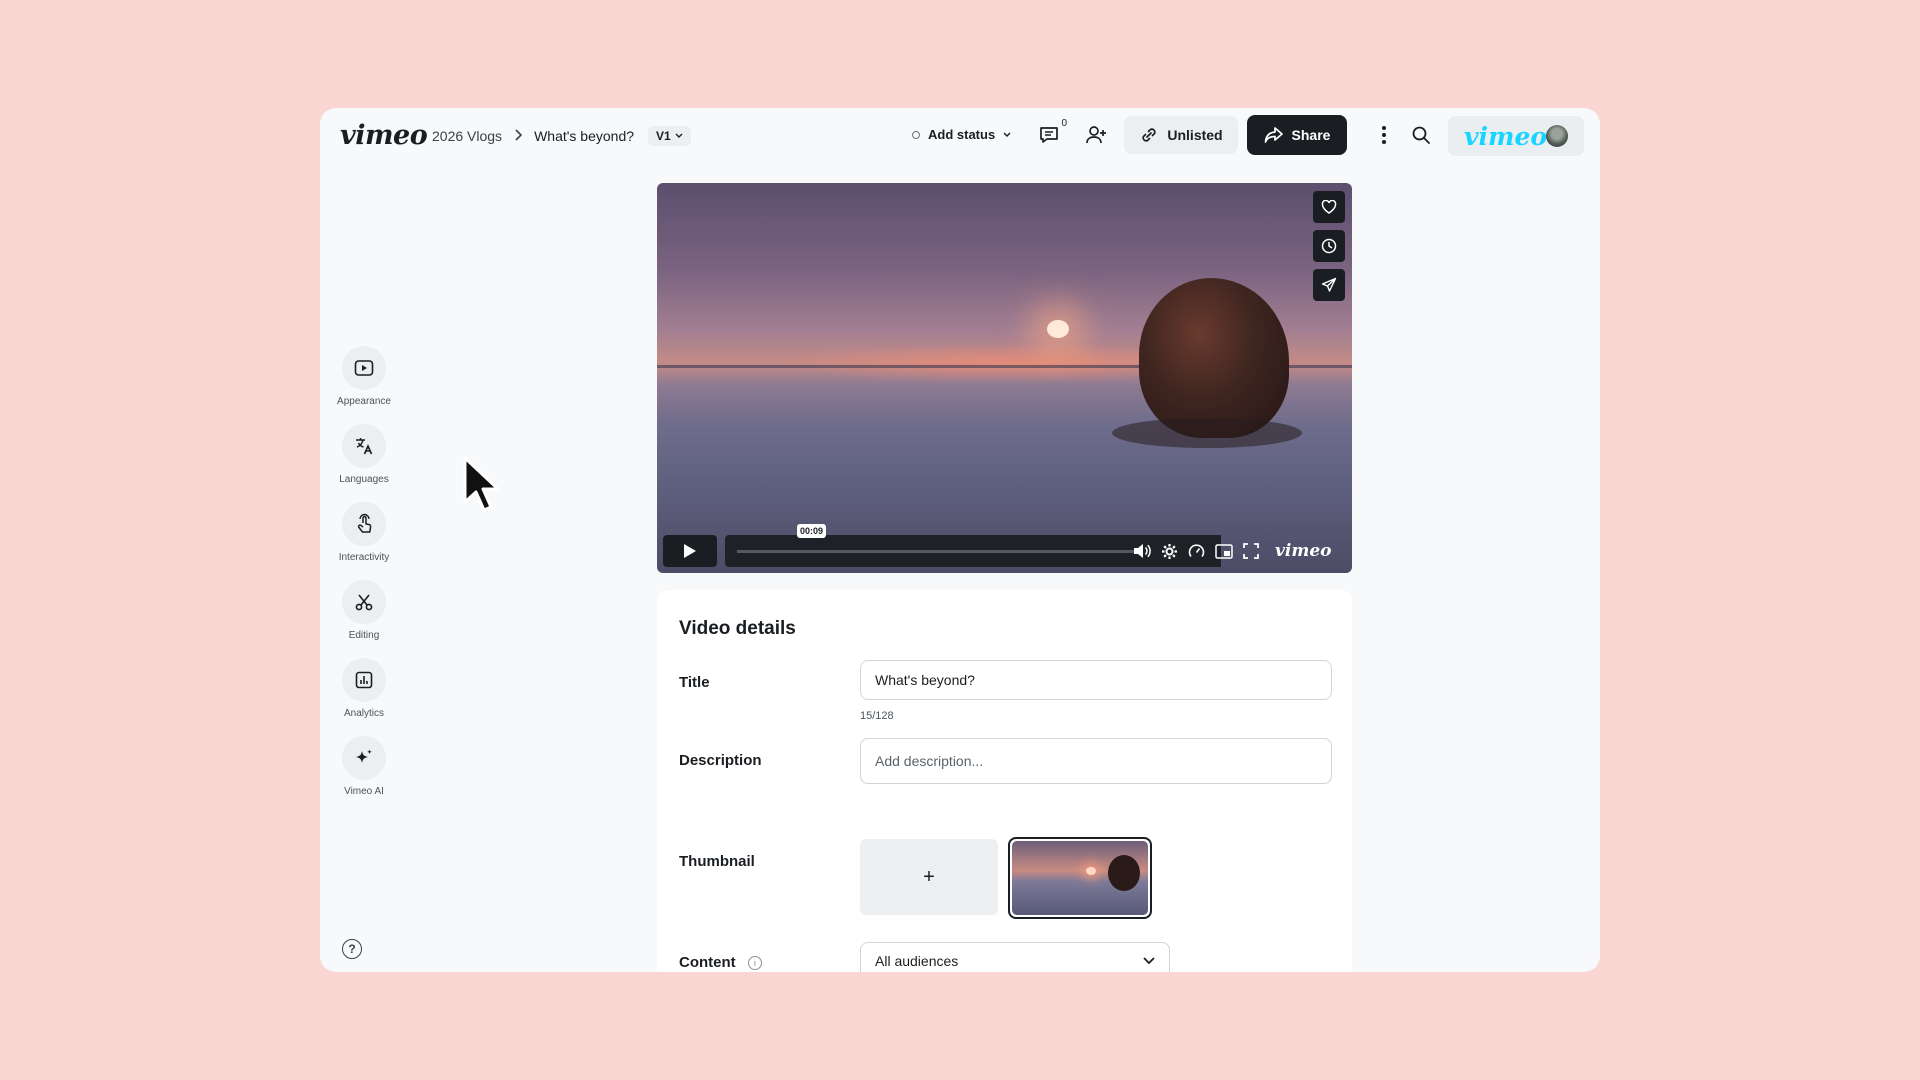 The height and width of the screenshot is (1080, 1920). What do you see at coordinates (364, 635) in the screenshot?
I see `sidebar-item-label: Editing` at bounding box center [364, 635].